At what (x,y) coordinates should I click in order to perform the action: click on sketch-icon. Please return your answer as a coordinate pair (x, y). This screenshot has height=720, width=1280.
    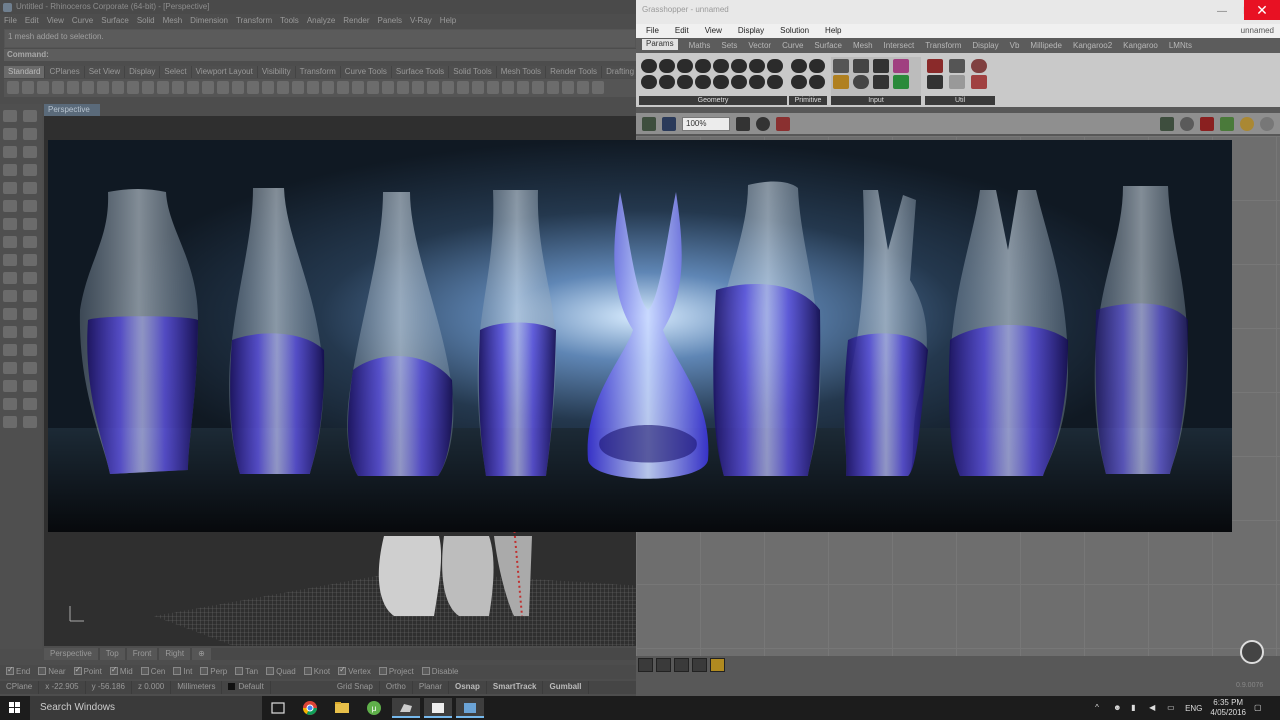
    Looking at the image, I should click on (783, 123).